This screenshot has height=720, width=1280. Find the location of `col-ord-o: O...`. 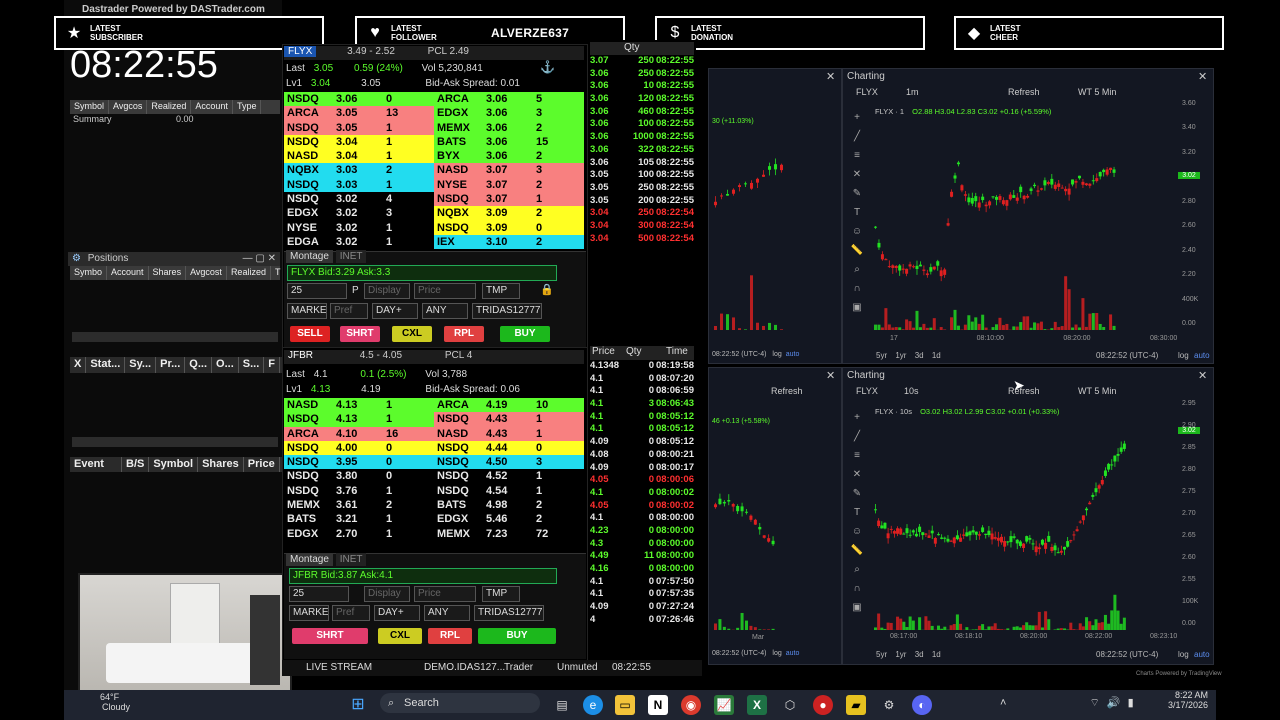

col-ord-o: O... is located at coordinates (225, 365).